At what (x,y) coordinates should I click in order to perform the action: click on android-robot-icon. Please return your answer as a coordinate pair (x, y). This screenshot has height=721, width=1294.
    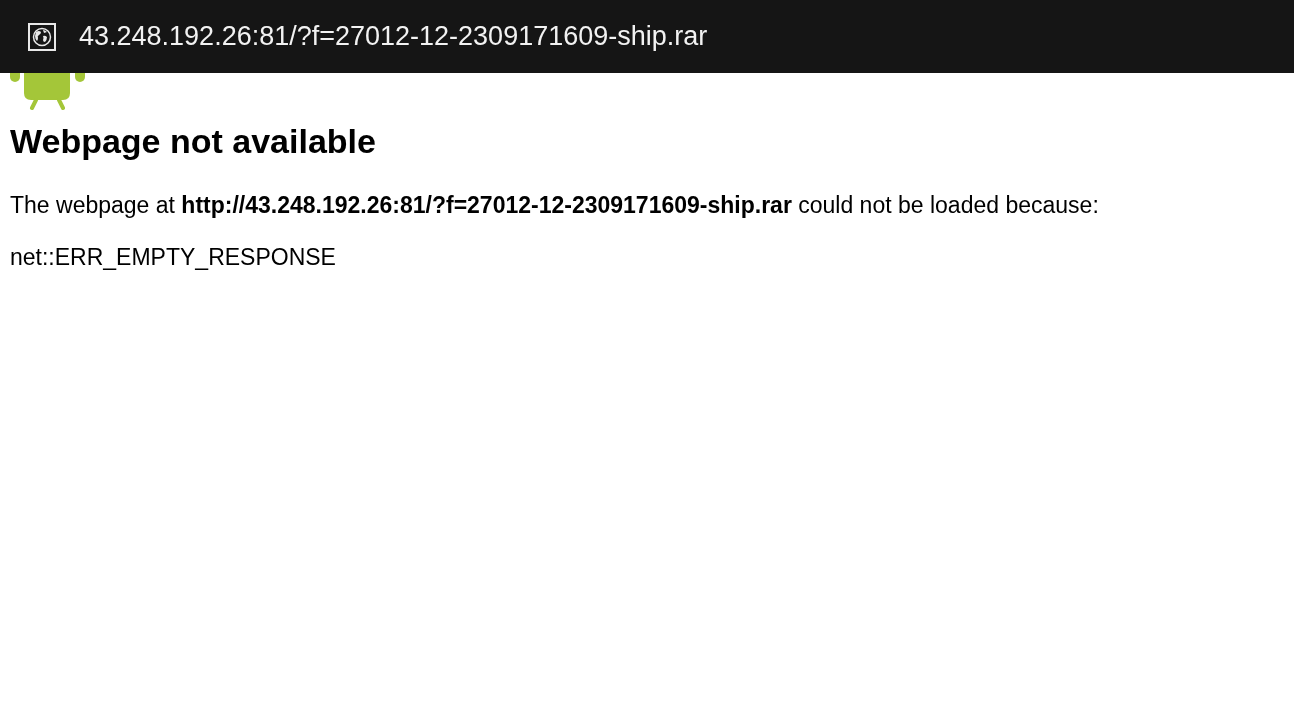
    Looking at the image, I should click on (47, 91).